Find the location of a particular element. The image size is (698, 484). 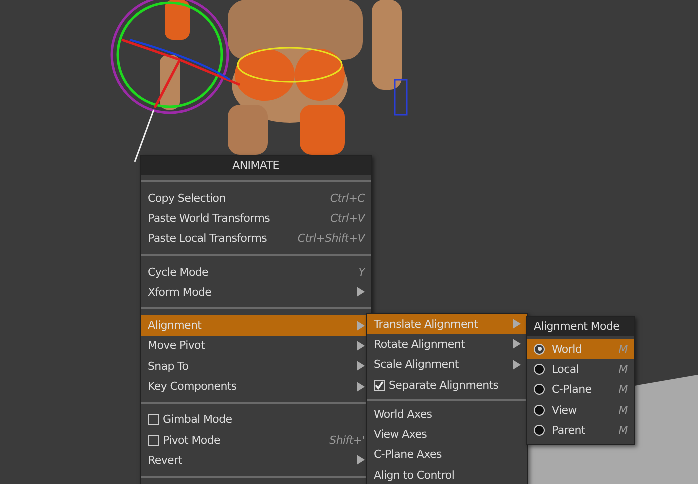

menu-item: Copy Selection Ctrl+C is located at coordinates (256, 198).